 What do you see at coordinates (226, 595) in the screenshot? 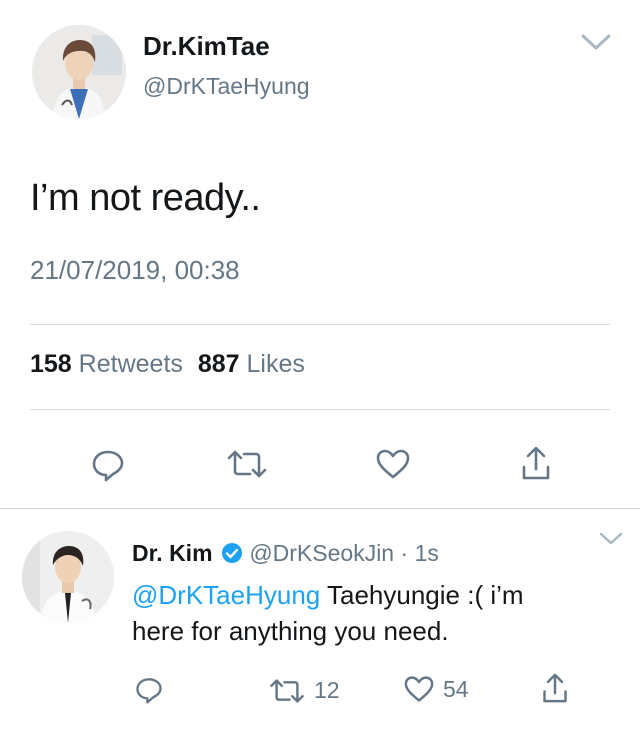
I see `mention-link: @DrKTaeHyung` at bounding box center [226, 595].